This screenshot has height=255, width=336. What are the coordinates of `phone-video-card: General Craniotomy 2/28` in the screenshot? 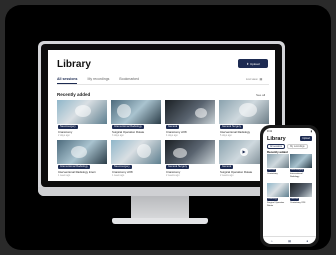 It's located at (301, 197).